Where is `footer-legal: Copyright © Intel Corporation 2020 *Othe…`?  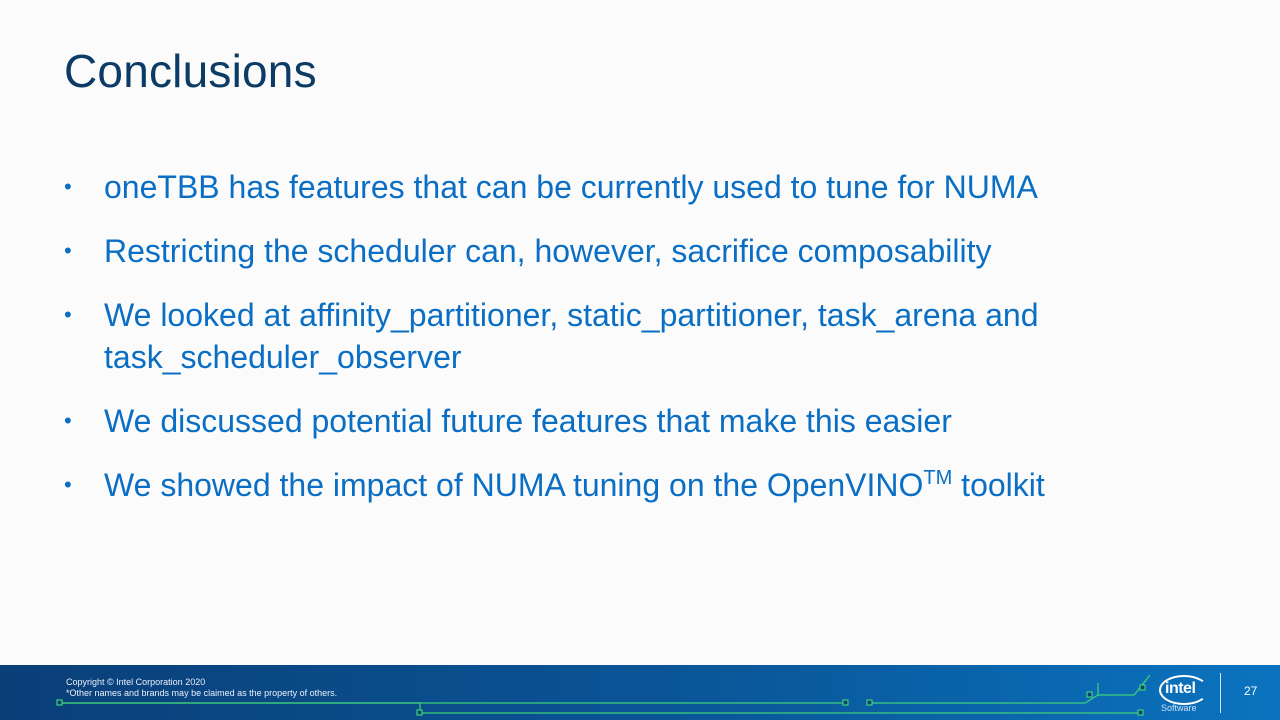
footer-legal: Copyright © Intel Corporation 2020 *Othe… is located at coordinates (201, 688).